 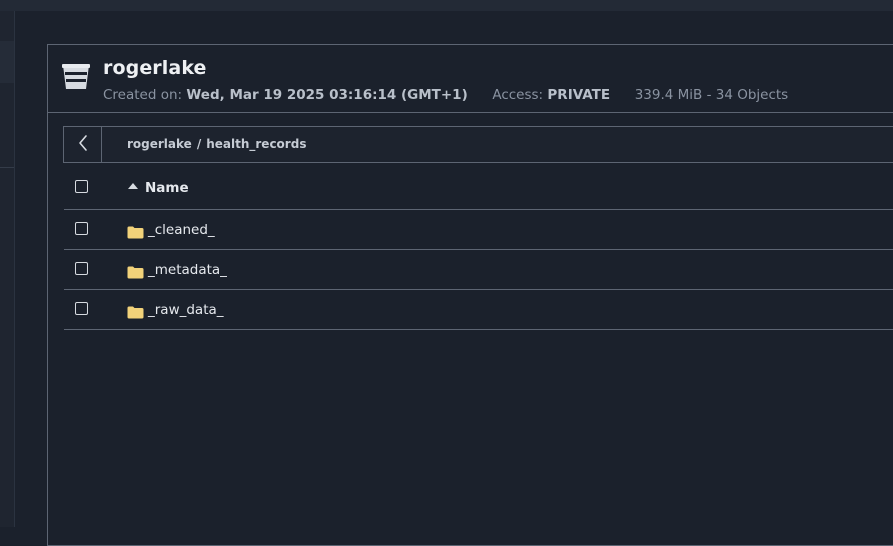 What do you see at coordinates (256, 144) in the screenshot?
I see `breadcrumb-current: health_records` at bounding box center [256, 144].